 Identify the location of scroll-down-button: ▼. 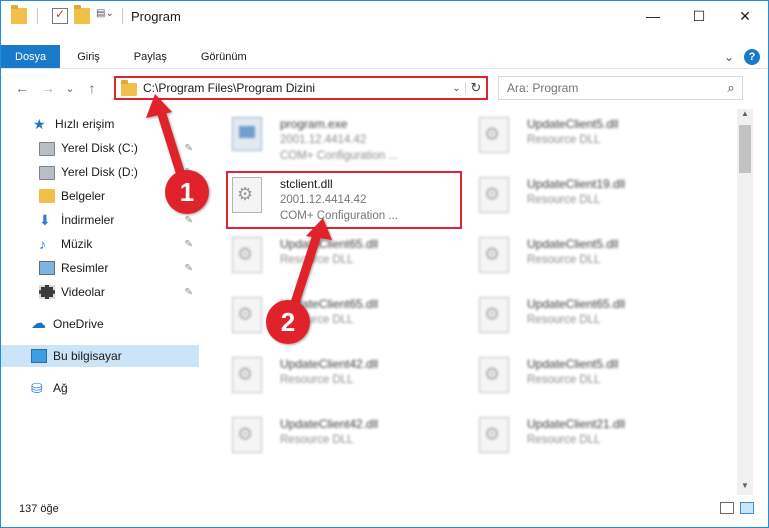
(745, 488).